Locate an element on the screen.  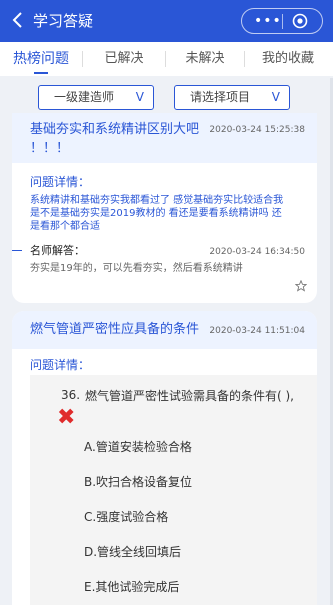
answer-label: 名师解答： is located at coordinates (57, 250).